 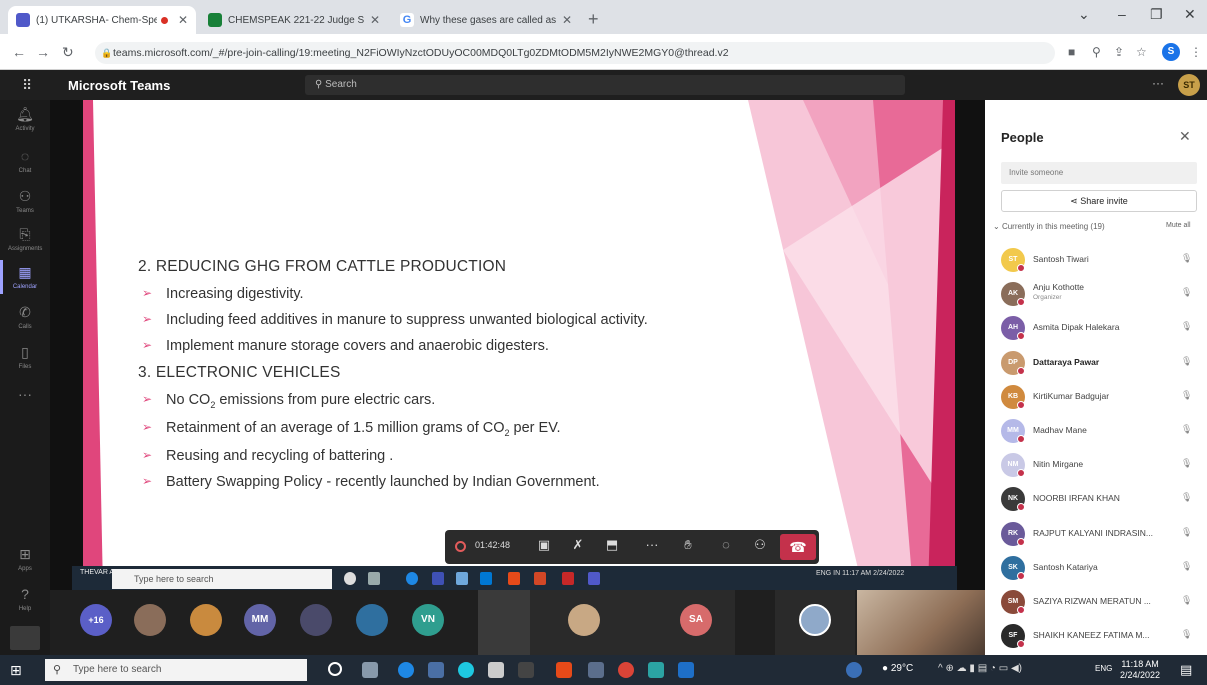 I want to click on rail-item-activity: 🔔︎ Activity, so click(x=25, y=126).